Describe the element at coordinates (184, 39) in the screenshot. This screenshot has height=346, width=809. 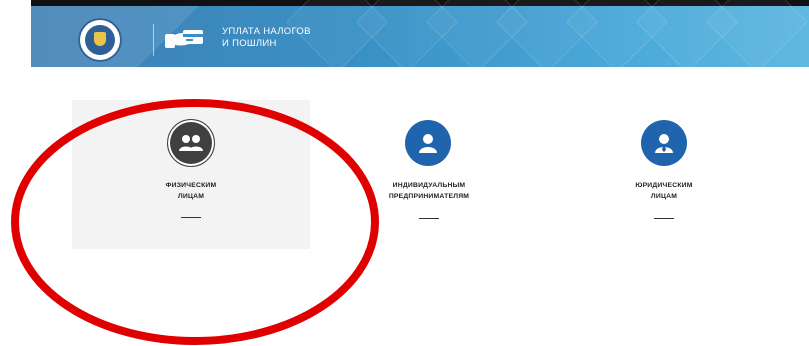
I see `card-payment-icon` at that location.